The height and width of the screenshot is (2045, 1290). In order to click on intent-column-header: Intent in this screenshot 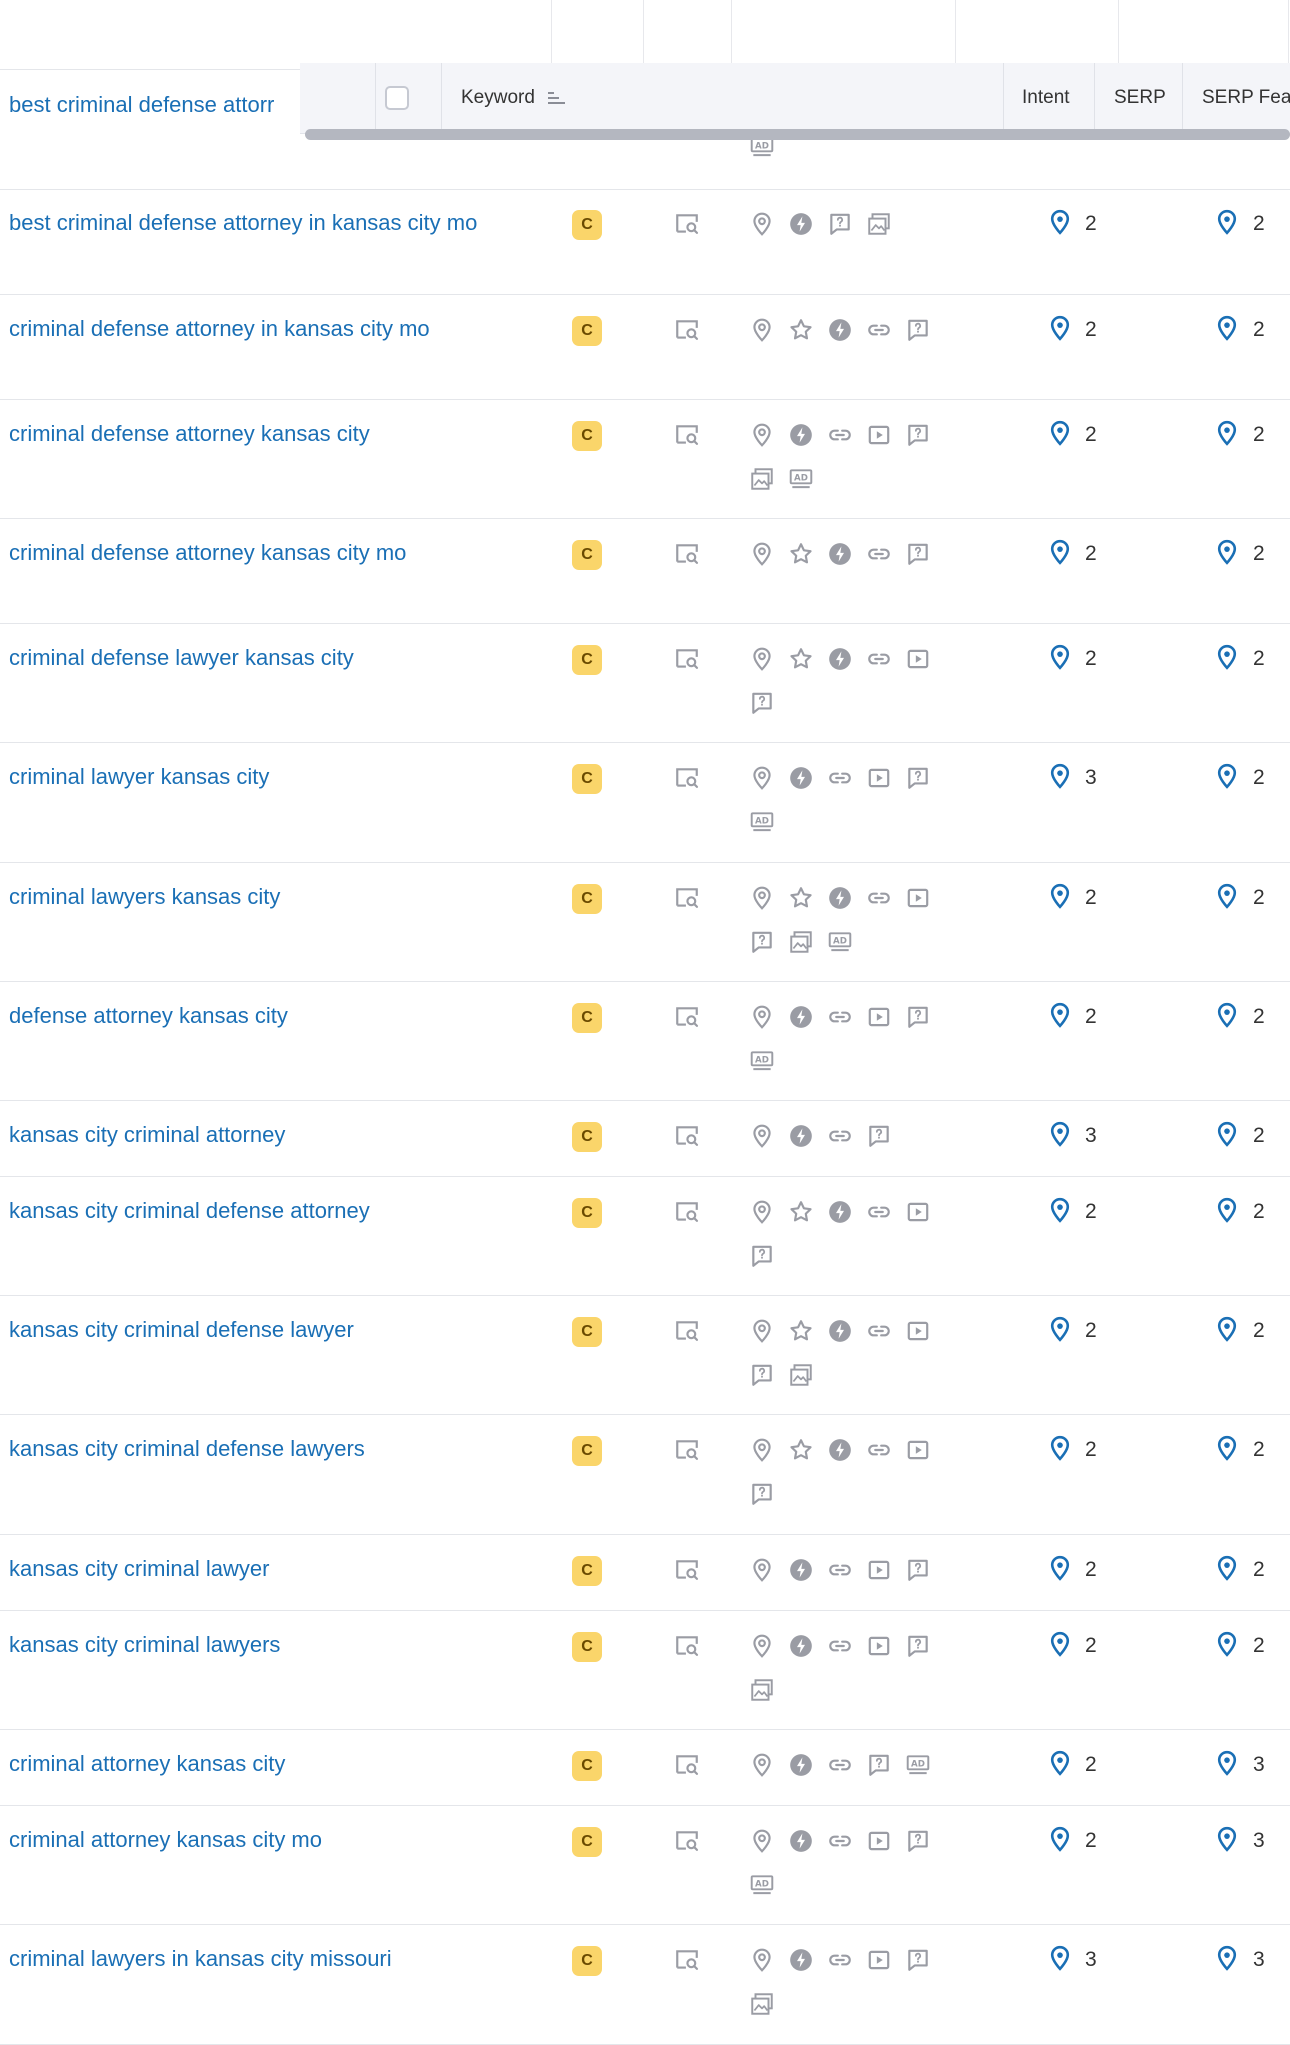, I will do `click(1046, 98)`.